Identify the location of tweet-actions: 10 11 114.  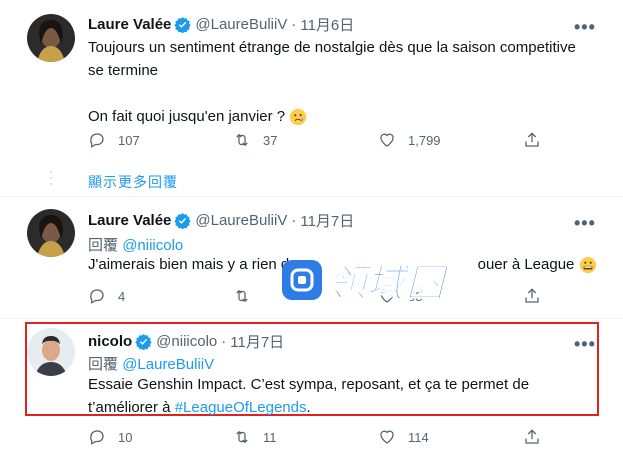
(320, 437).